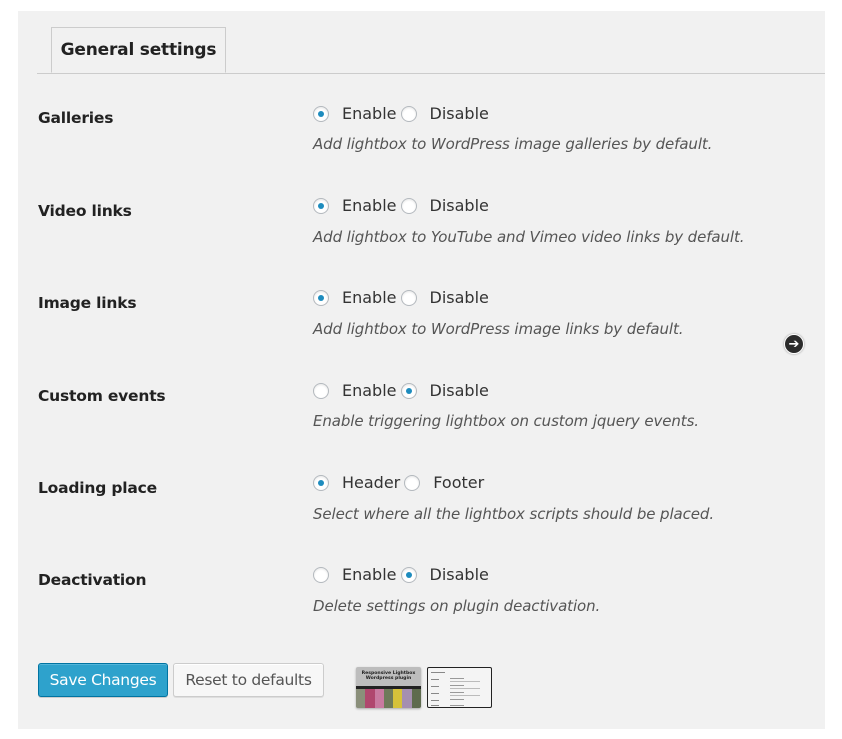 This screenshot has height=739, width=842. I want to click on radio-loading-place-header, so click(321, 482).